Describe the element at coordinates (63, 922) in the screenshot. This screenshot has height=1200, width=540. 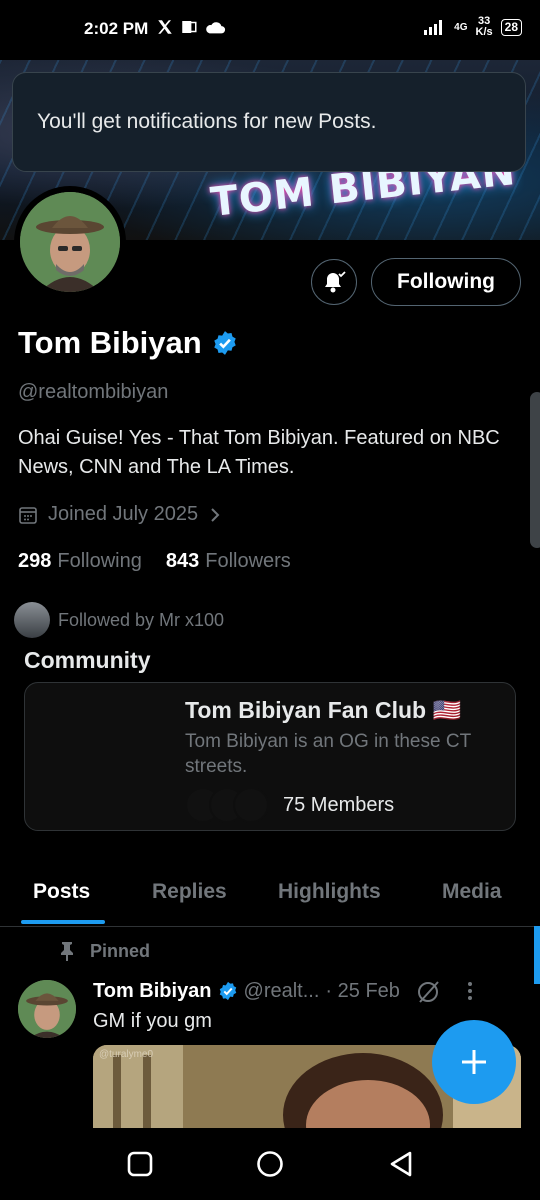
I see `active-tab-indicator` at that location.